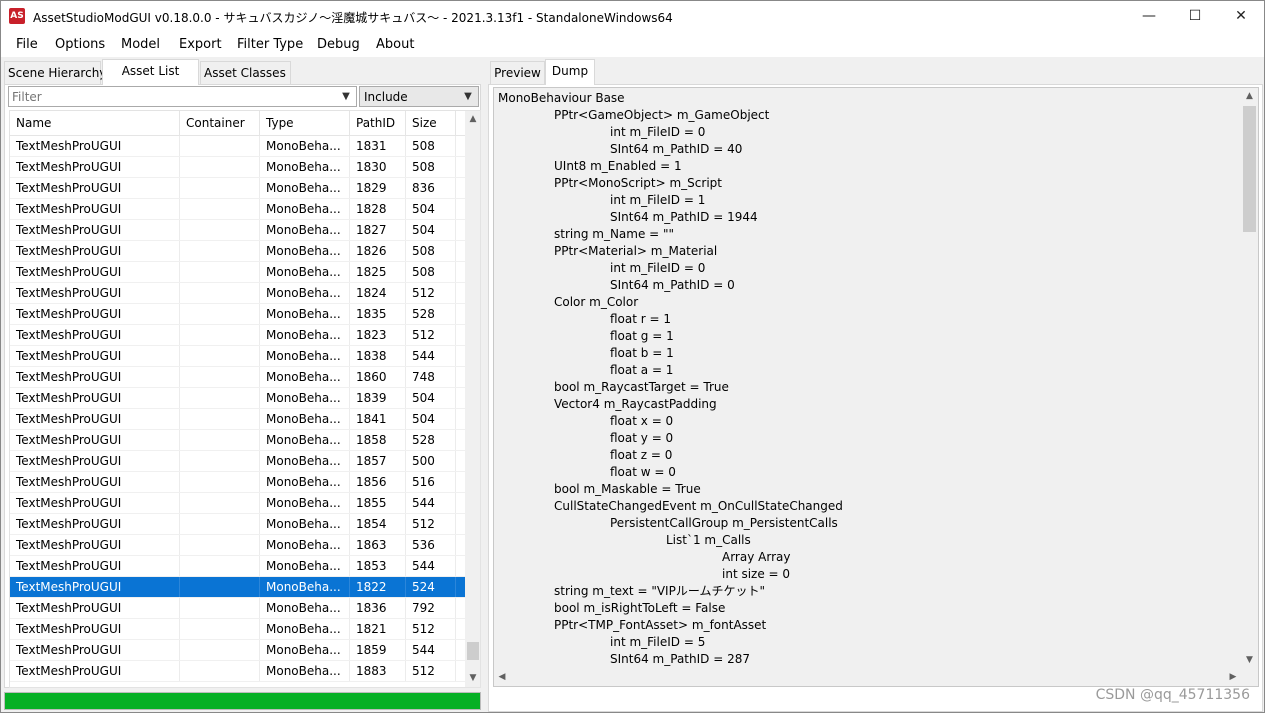  I want to click on table-row: TextMeshProUGUI MonoBeha... 1836 792, so click(237, 608).